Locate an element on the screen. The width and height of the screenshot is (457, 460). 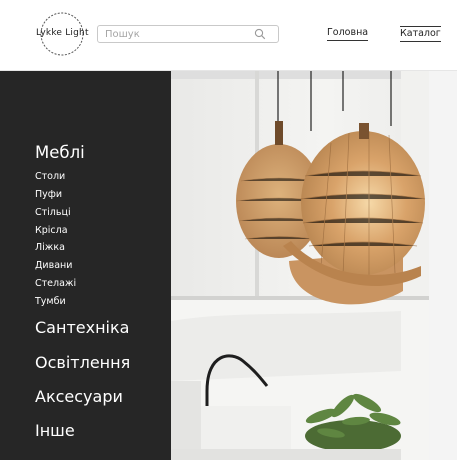
subcategory-item: Ліжка is located at coordinates (50, 247).